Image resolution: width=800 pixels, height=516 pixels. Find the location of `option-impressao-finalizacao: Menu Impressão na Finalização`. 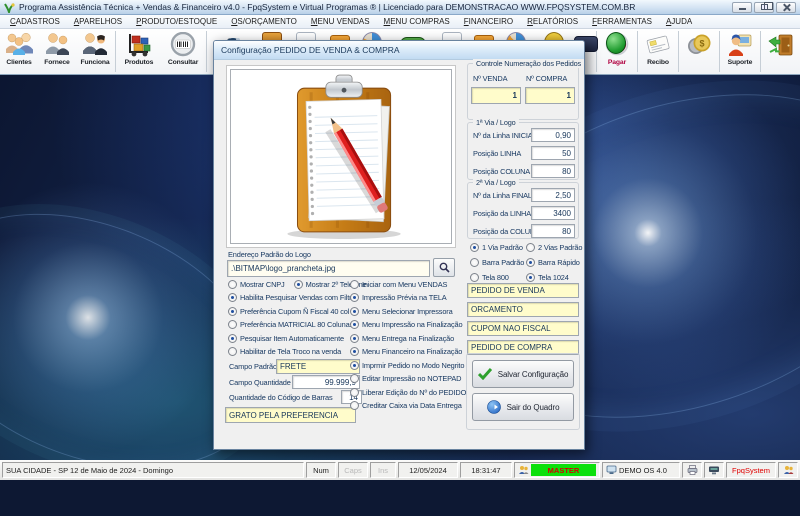

option-impressao-finalizacao: Menu Impressão na Finalização is located at coordinates (406, 324).